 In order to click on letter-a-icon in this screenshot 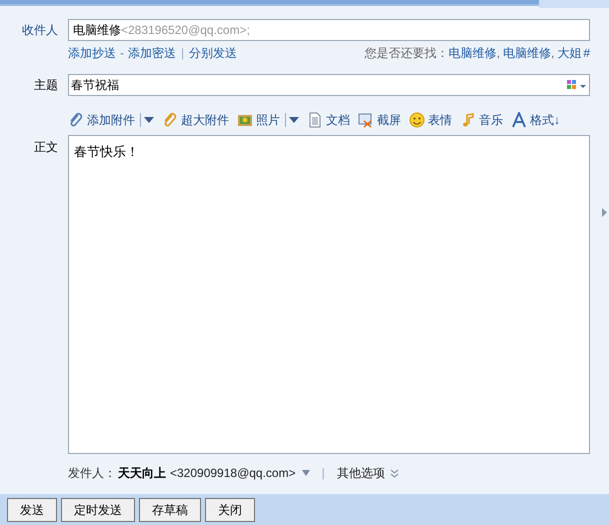, I will do `click(519, 120)`.